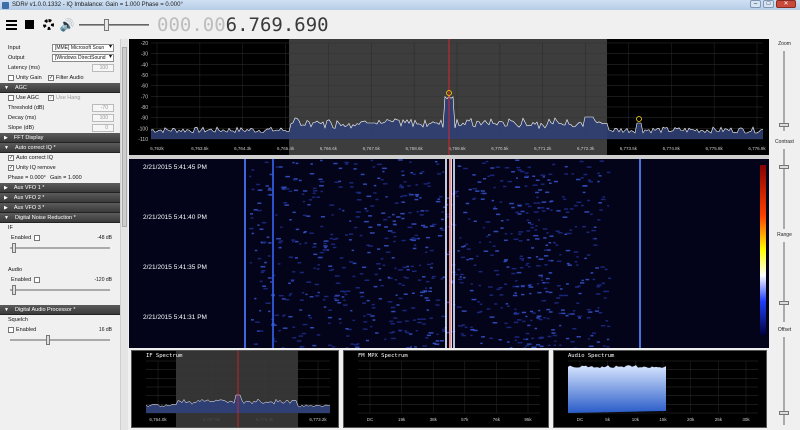  What do you see at coordinates (11, 78) in the screenshot?
I see `unity-gain-checkbox` at bounding box center [11, 78].